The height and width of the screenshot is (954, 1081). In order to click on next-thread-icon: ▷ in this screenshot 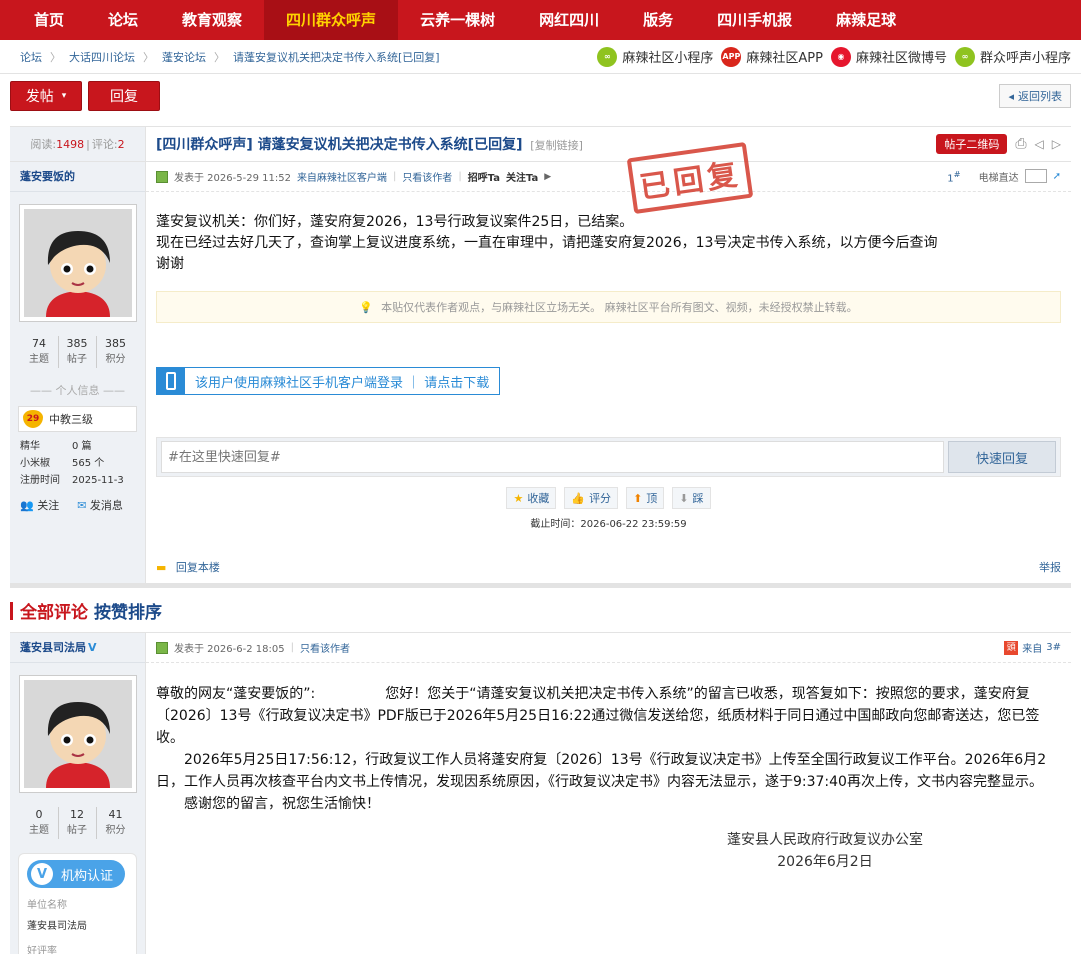, I will do `click(1056, 144)`.